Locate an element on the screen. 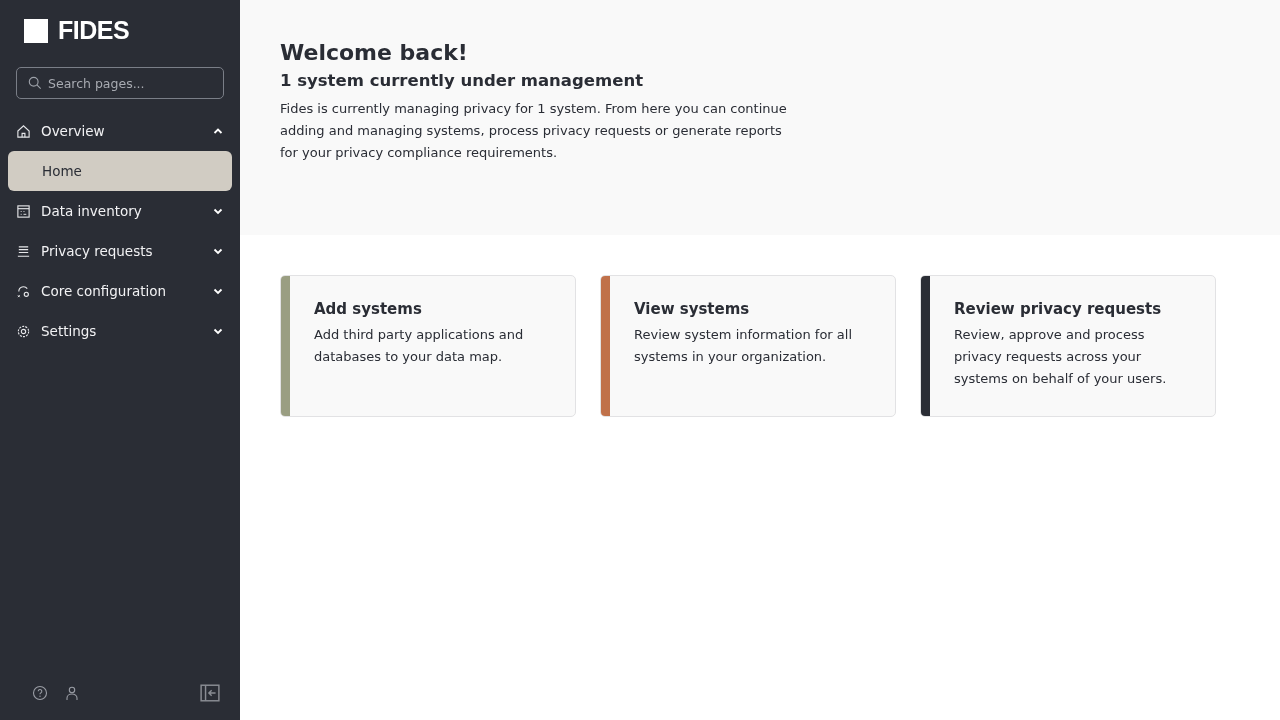 The width and height of the screenshot is (1280, 720). house-icon is located at coordinates (23, 131).